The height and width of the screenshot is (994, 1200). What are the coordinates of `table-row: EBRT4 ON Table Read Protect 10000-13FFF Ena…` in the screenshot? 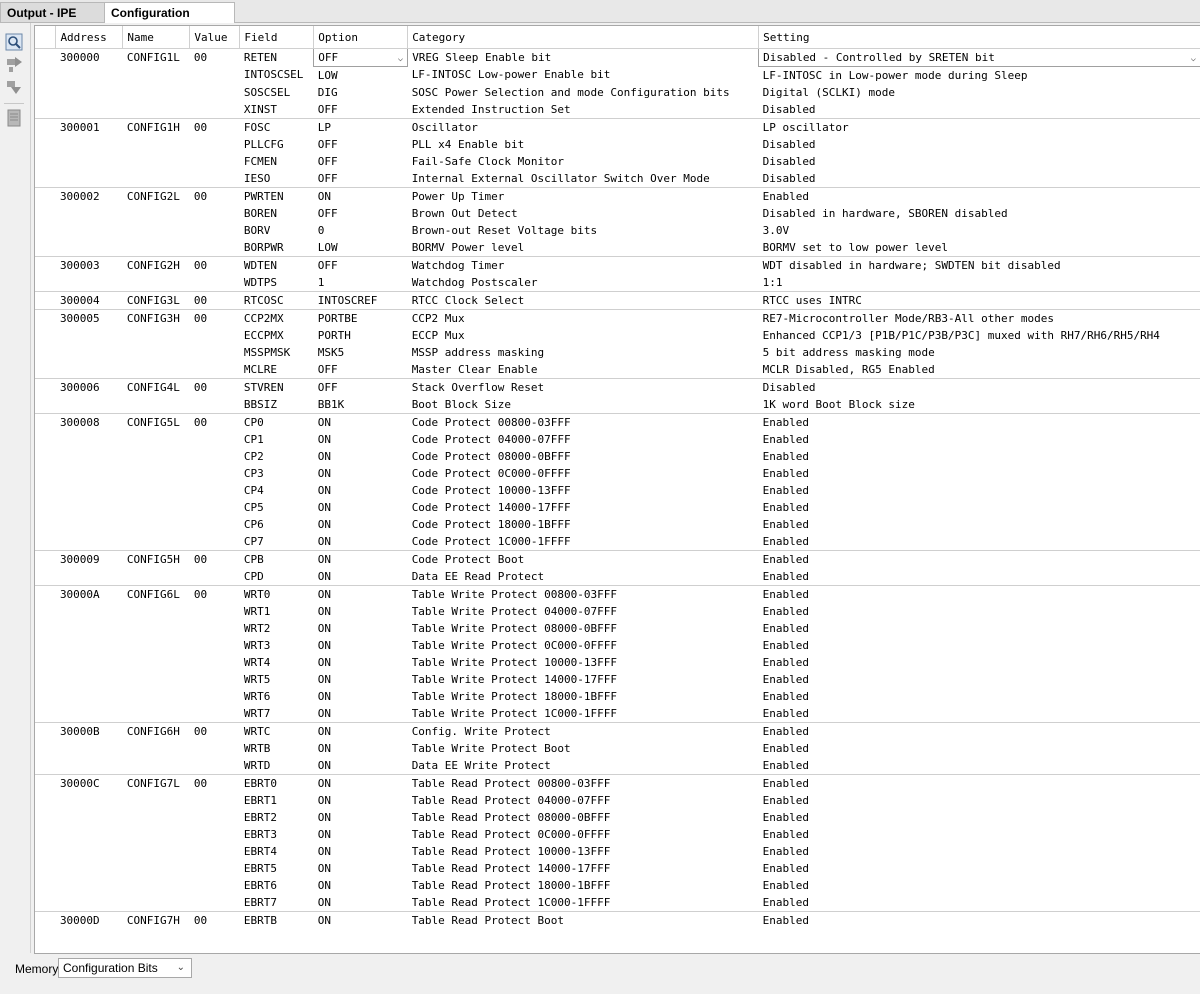 It's located at (617, 851).